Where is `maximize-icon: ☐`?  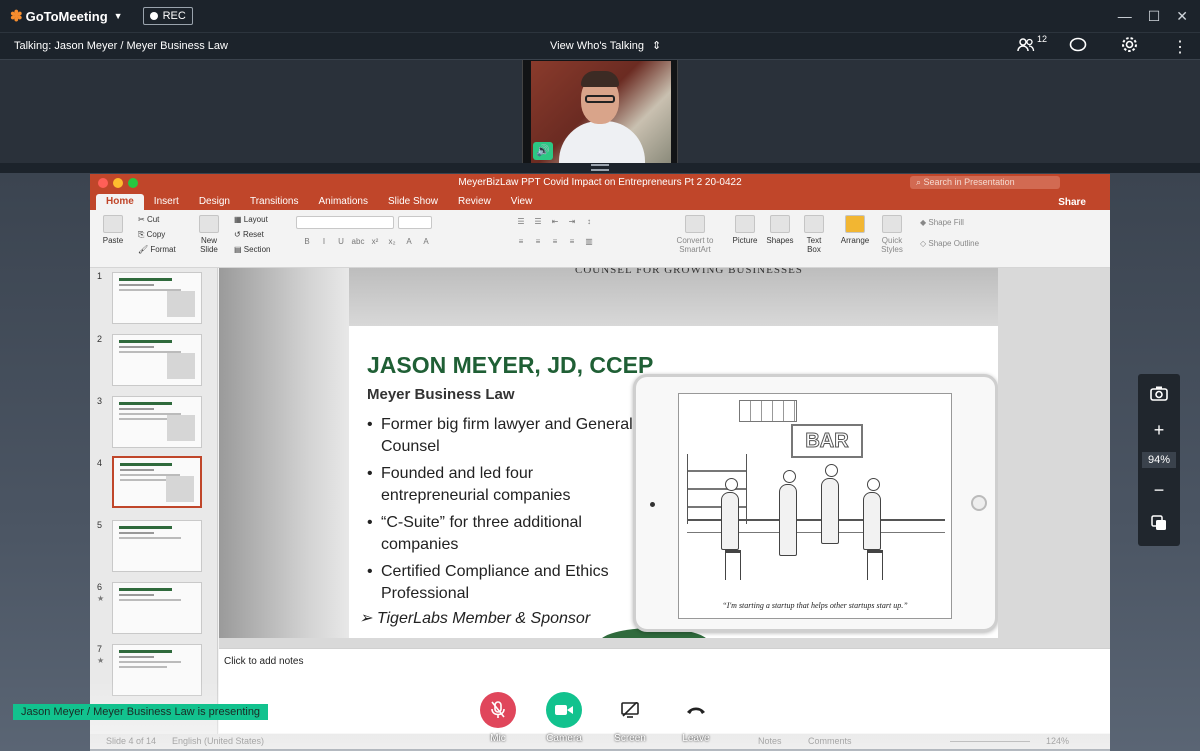 maximize-icon: ☐ is located at coordinates (1154, 16).